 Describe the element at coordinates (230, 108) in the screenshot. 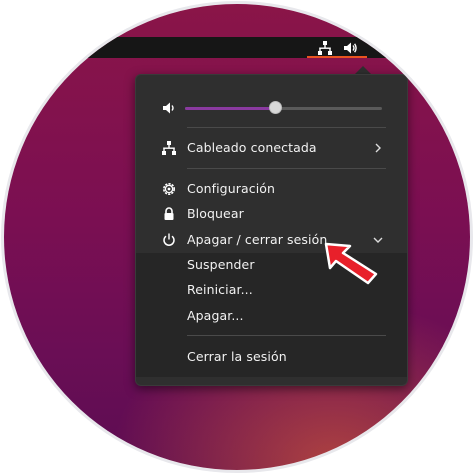

I see `volume-slider-fill` at that location.